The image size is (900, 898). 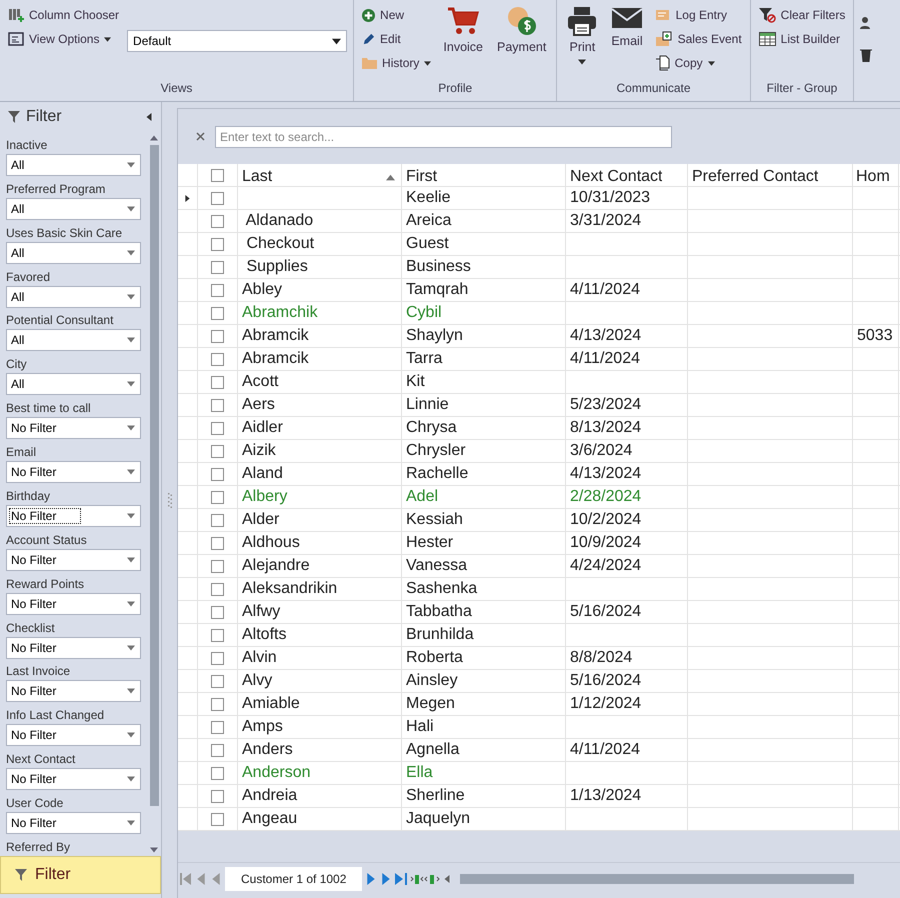 What do you see at coordinates (200, 136) in the screenshot?
I see `close-icon` at bounding box center [200, 136].